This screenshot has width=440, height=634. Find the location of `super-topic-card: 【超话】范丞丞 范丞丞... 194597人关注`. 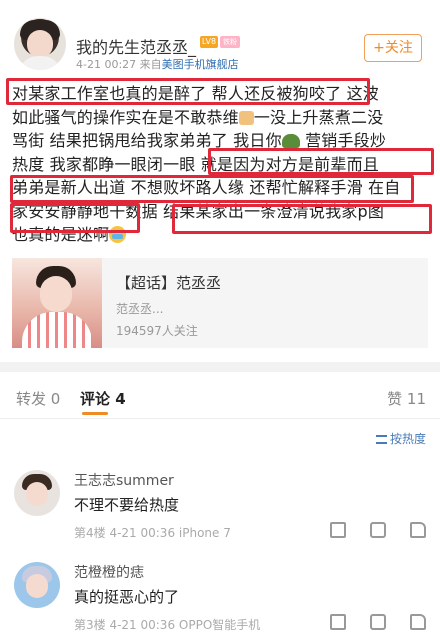

super-topic-card: 【超话】范丞丞 范丞丞... 194597人关注 is located at coordinates (220, 303).